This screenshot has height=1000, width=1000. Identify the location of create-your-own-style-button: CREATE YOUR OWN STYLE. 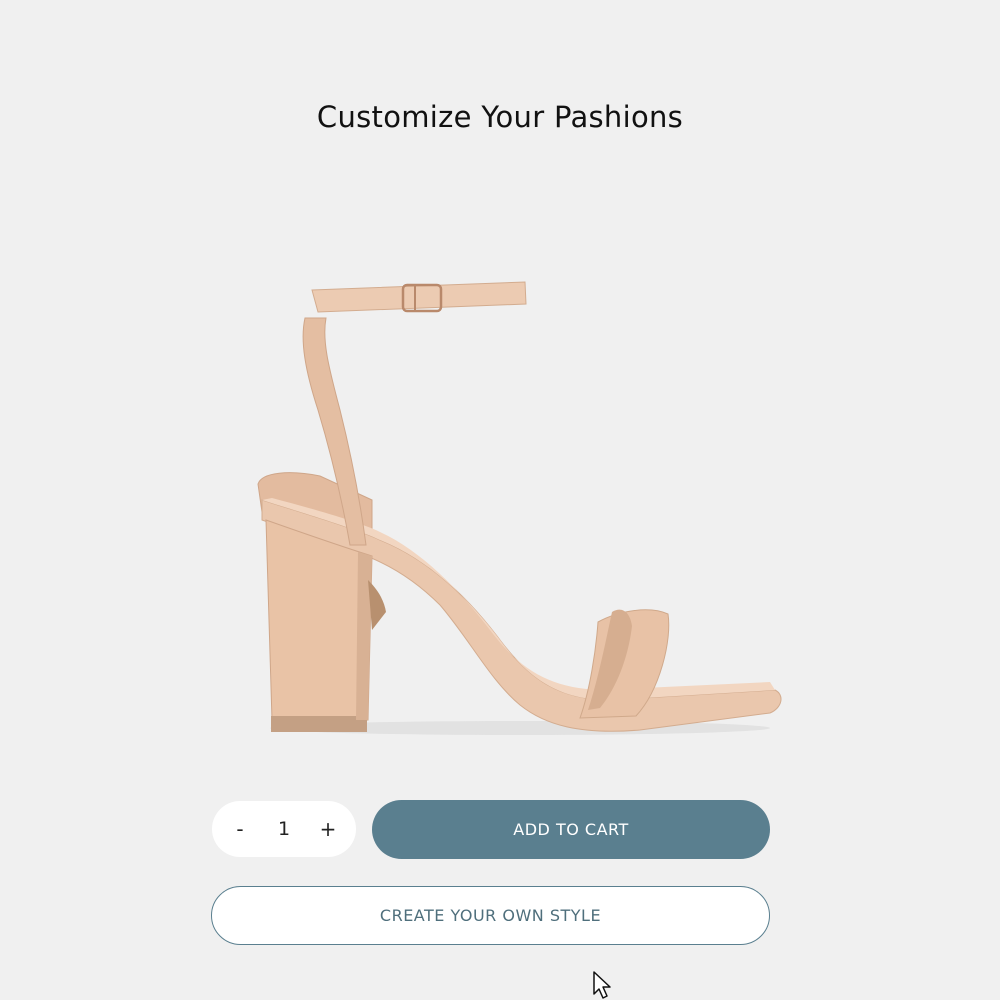
(490, 915).